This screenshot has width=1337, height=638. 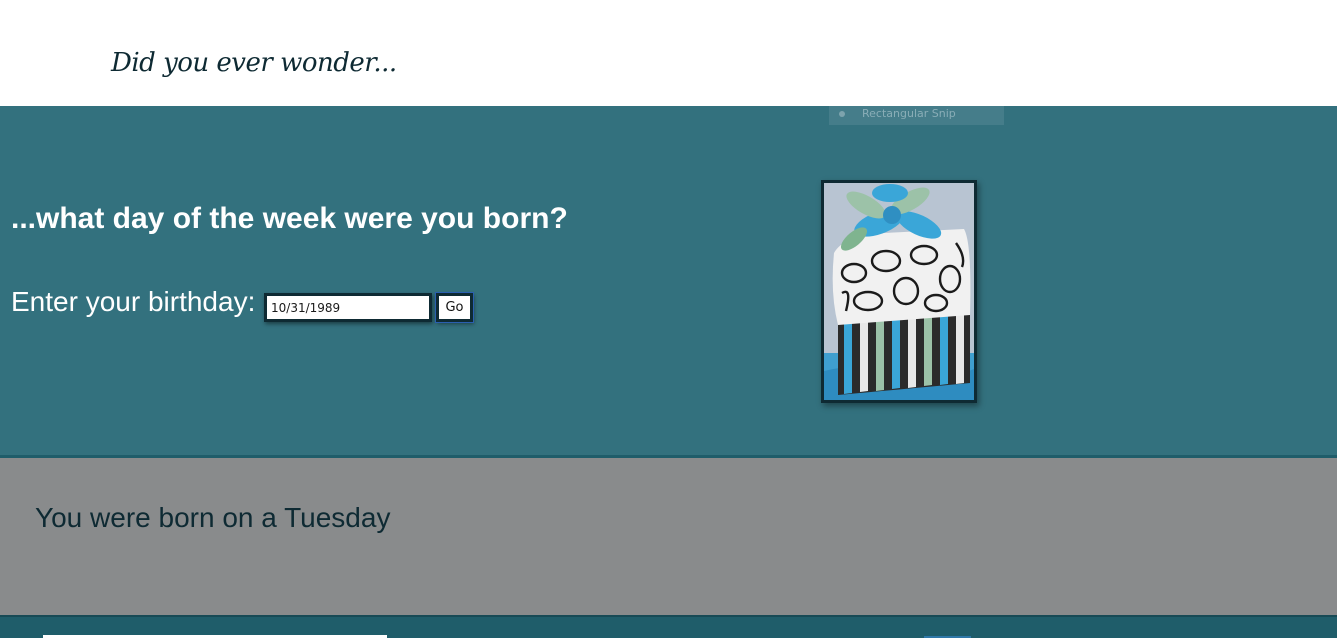 I want to click on footer, so click(x=668, y=626).